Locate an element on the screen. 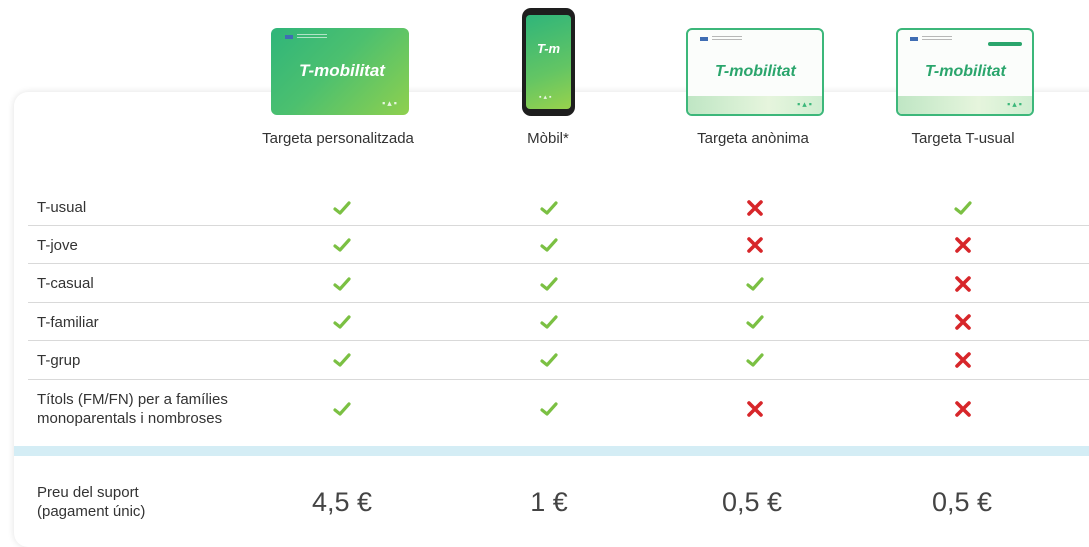 The image size is (1089, 547). price-anonymous: 0,5 € is located at coordinates (752, 502).